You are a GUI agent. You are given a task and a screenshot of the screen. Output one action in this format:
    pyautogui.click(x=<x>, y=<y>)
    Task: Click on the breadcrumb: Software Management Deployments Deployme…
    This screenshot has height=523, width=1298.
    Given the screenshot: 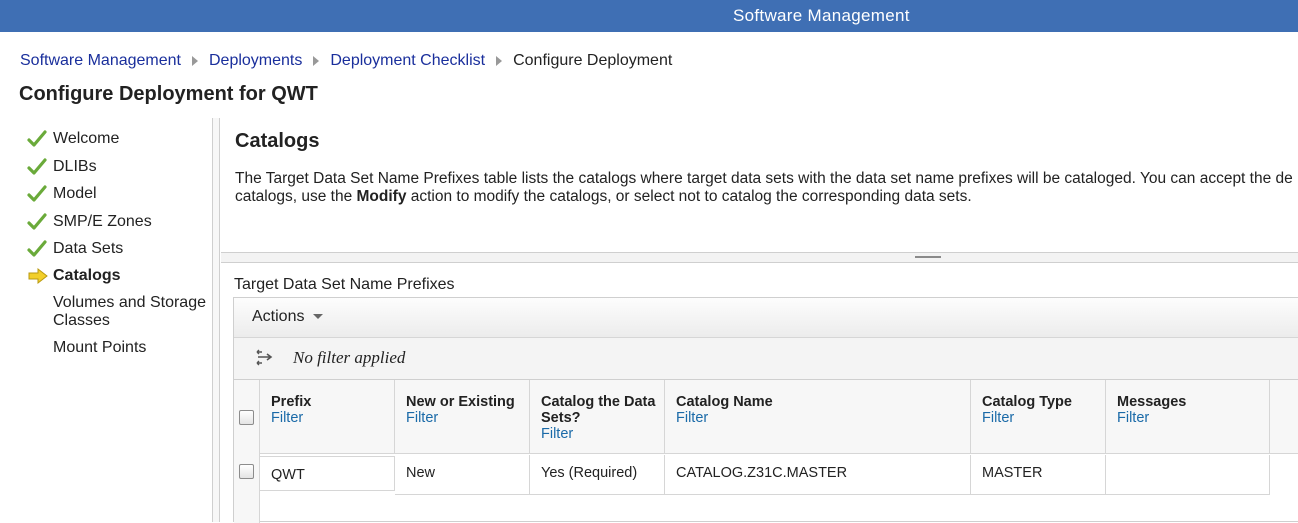 What is the action you would take?
    pyautogui.click(x=346, y=61)
    